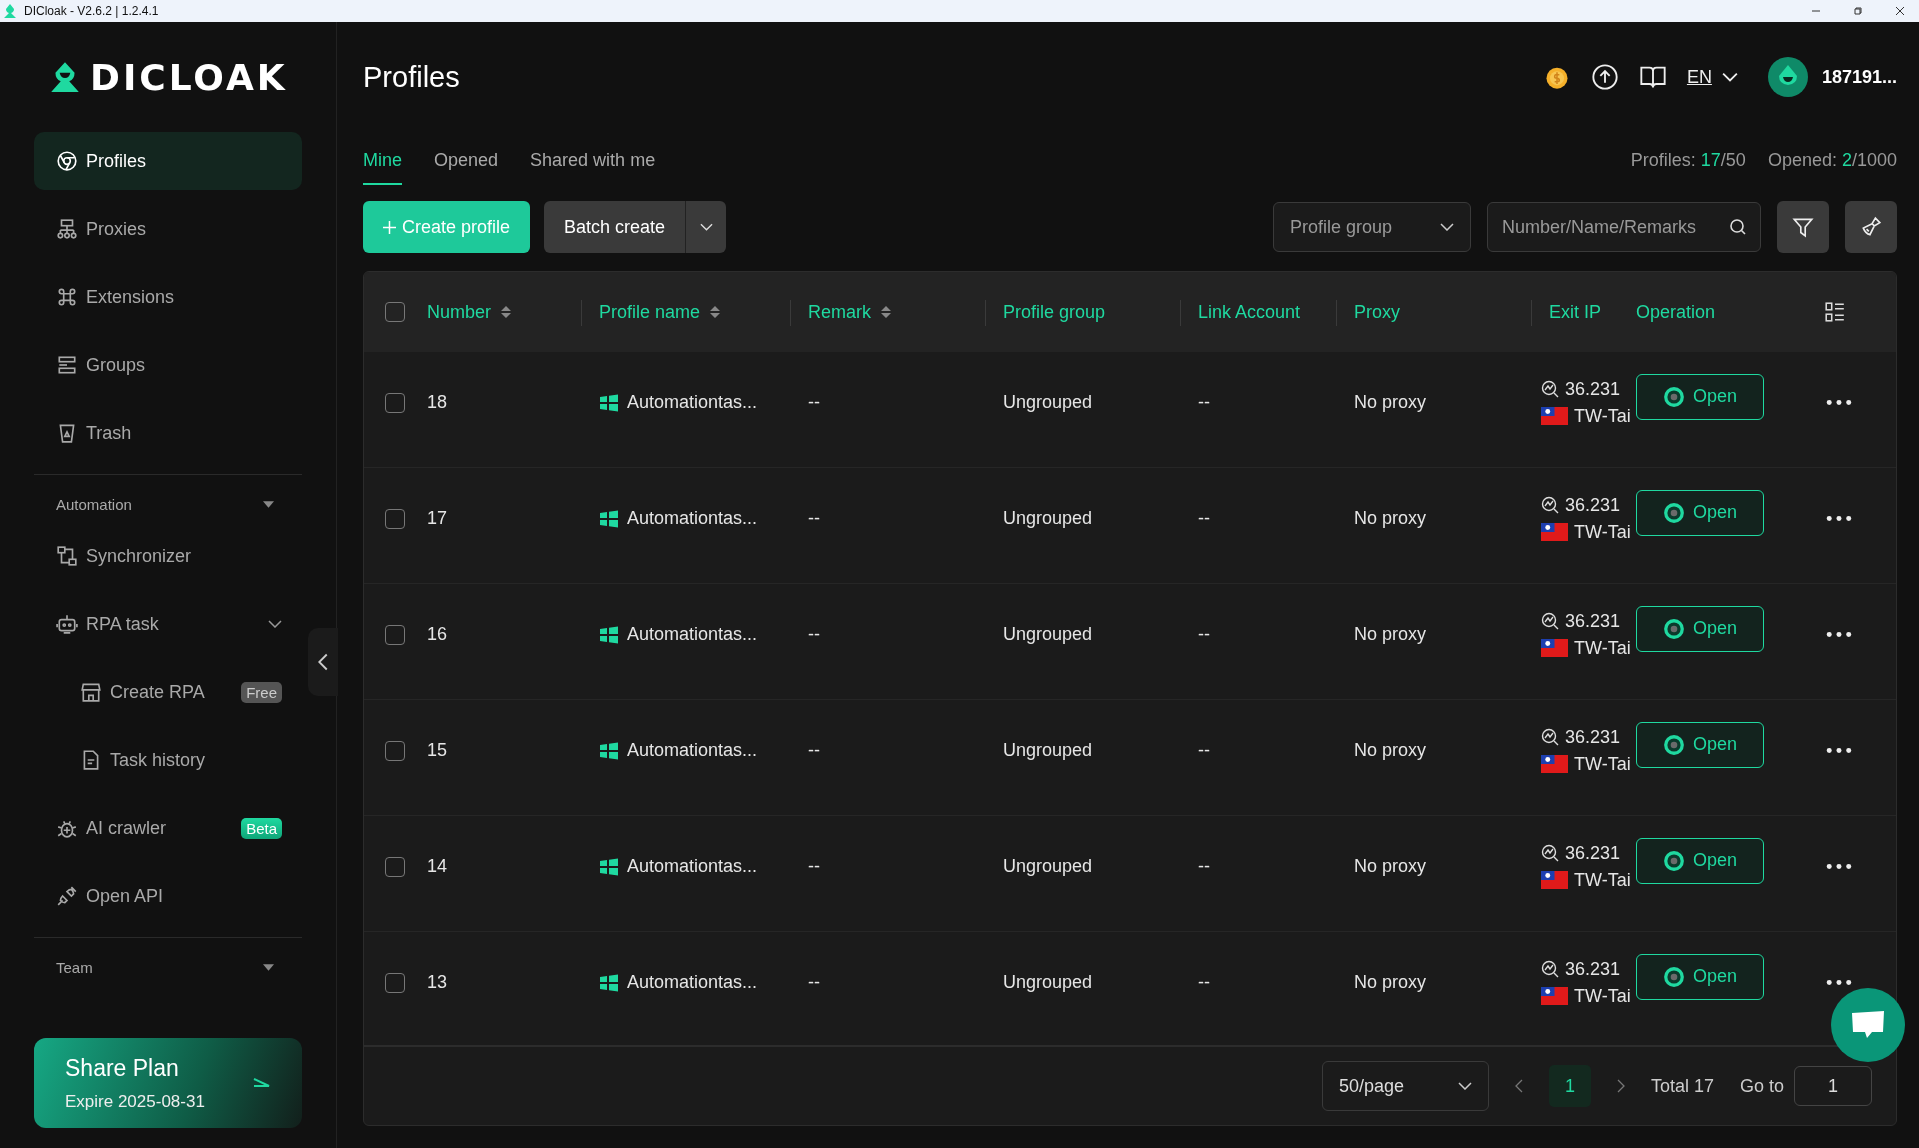 This screenshot has width=1919, height=1148. I want to click on network-icon, so click(67, 229).